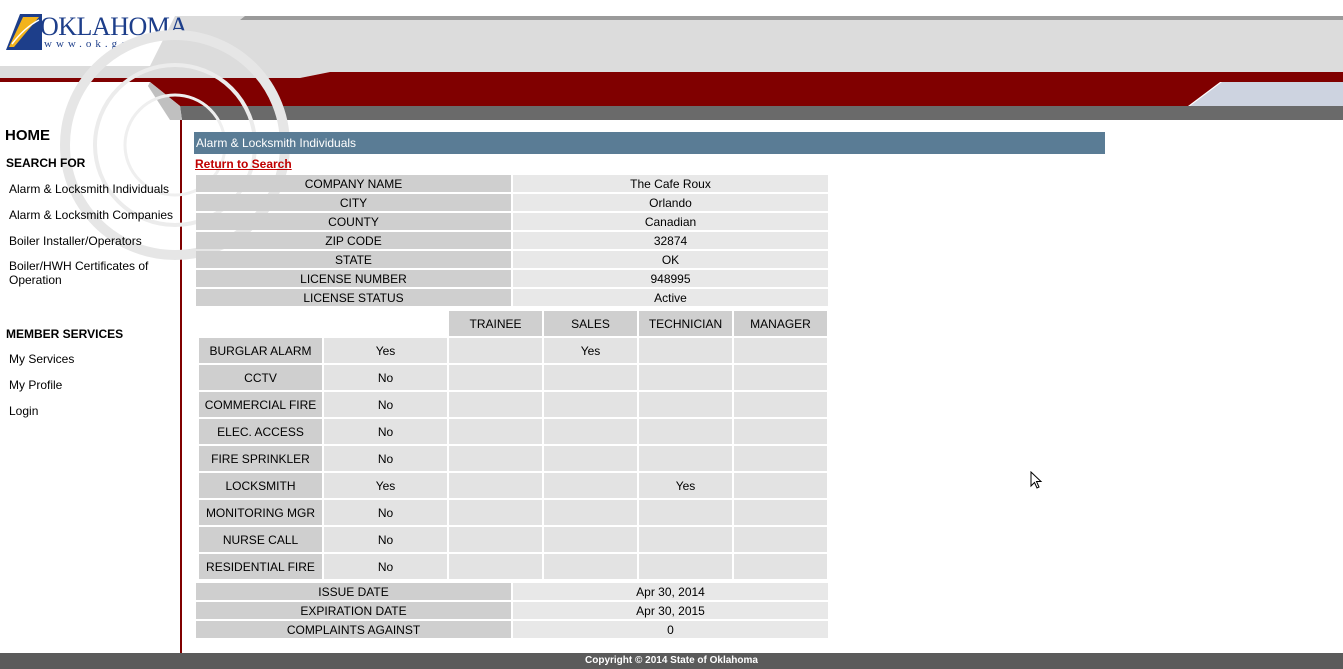 The width and height of the screenshot is (1343, 669). I want to click on info-label: LICENSE NUMBER, so click(353, 278).